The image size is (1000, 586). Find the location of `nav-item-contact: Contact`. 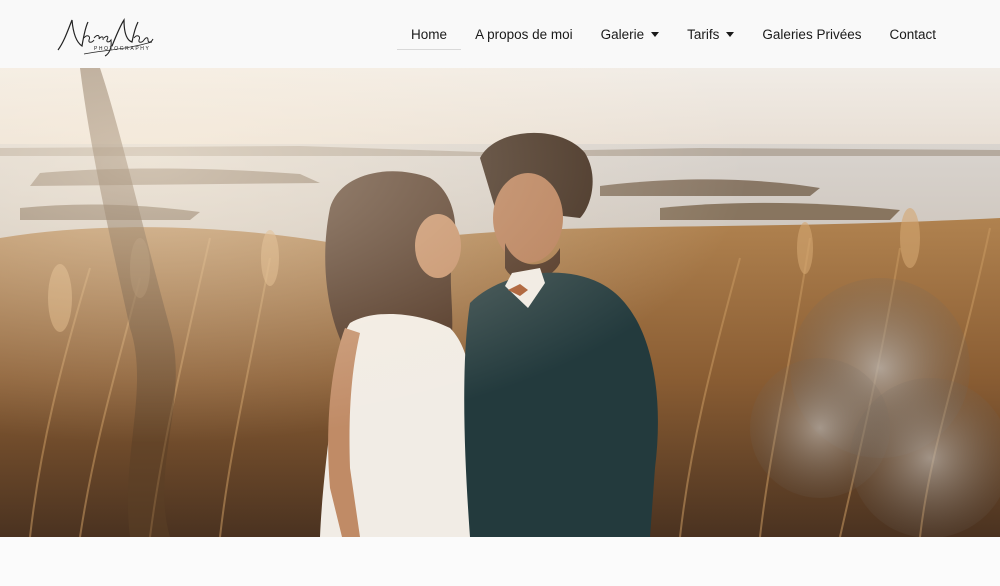

nav-item-contact: Contact is located at coordinates (912, 34).